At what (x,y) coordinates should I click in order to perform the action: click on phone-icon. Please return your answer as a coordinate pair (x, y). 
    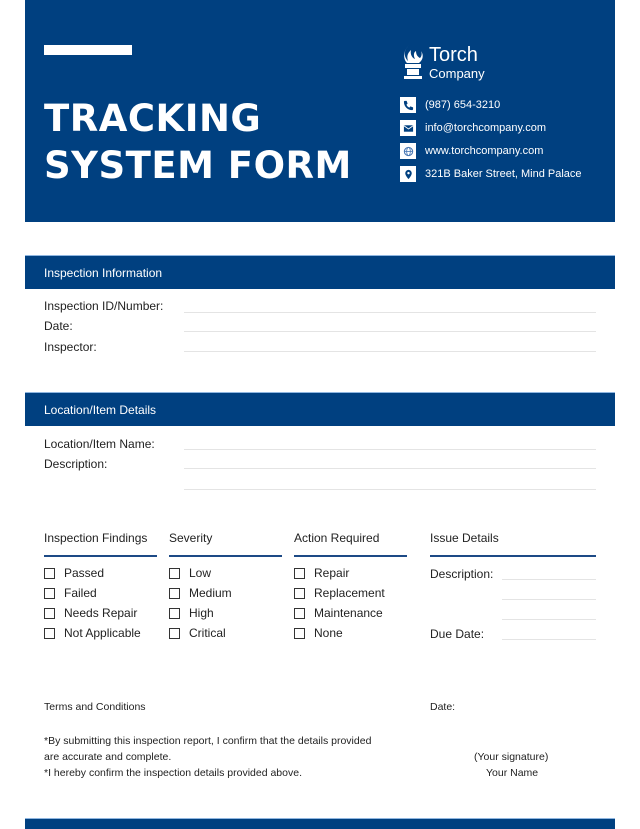
    Looking at the image, I should click on (408, 105).